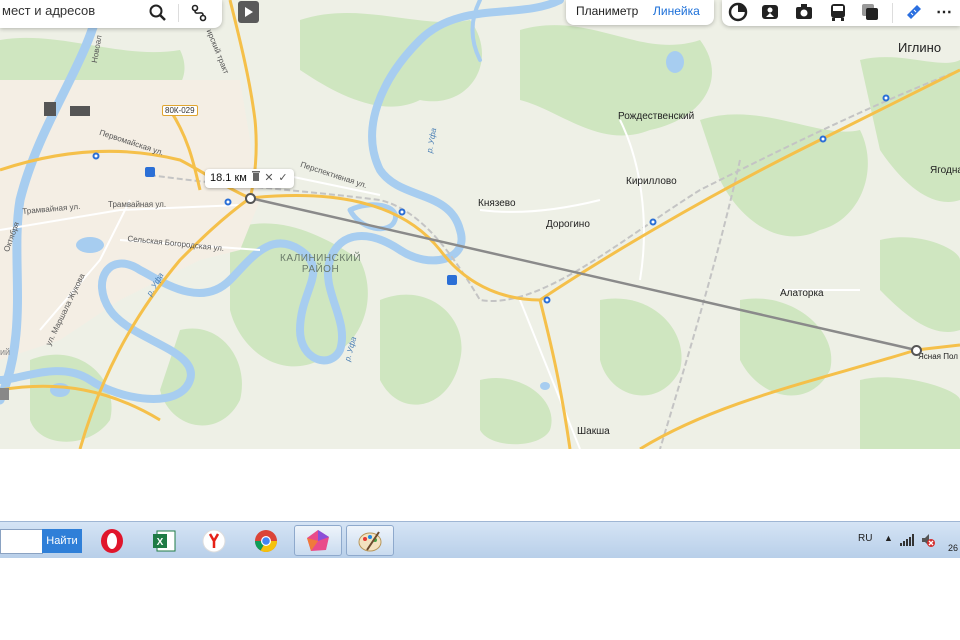 The height and width of the screenshot is (640, 960). I want to click on traffic-icon, so click(870, 12).